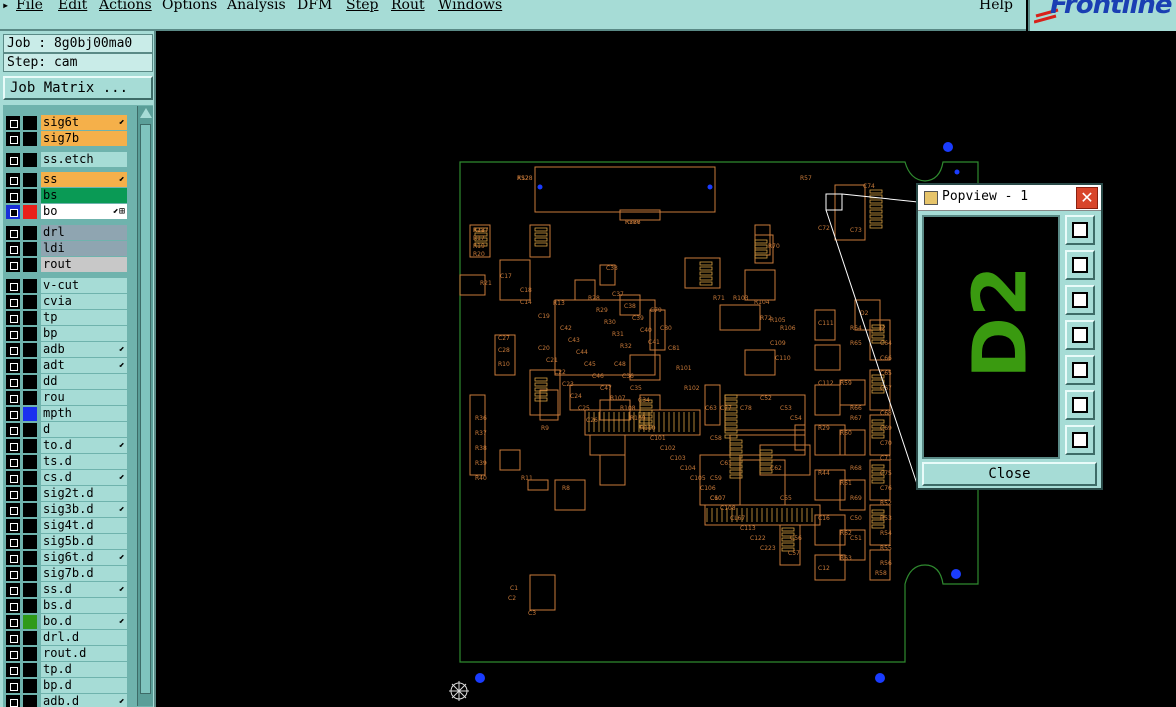 The image size is (1176, 707). I want to click on menu-edit: Edit, so click(72, 6).